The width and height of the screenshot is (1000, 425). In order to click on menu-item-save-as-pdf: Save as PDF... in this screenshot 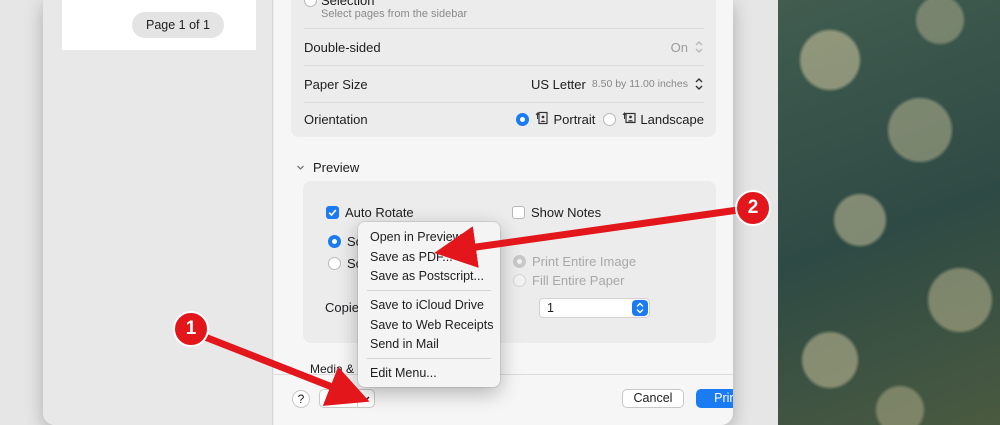, I will do `click(411, 257)`.